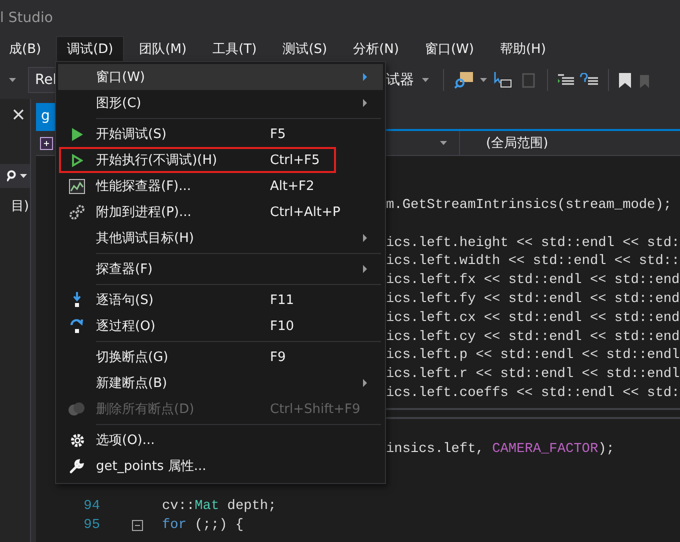 The width and height of the screenshot is (680, 542). Describe the element at coordinates (220, 186) in the screenshot. I see `menu-item: 性能探查器(F)... Alt+F2` at that location.